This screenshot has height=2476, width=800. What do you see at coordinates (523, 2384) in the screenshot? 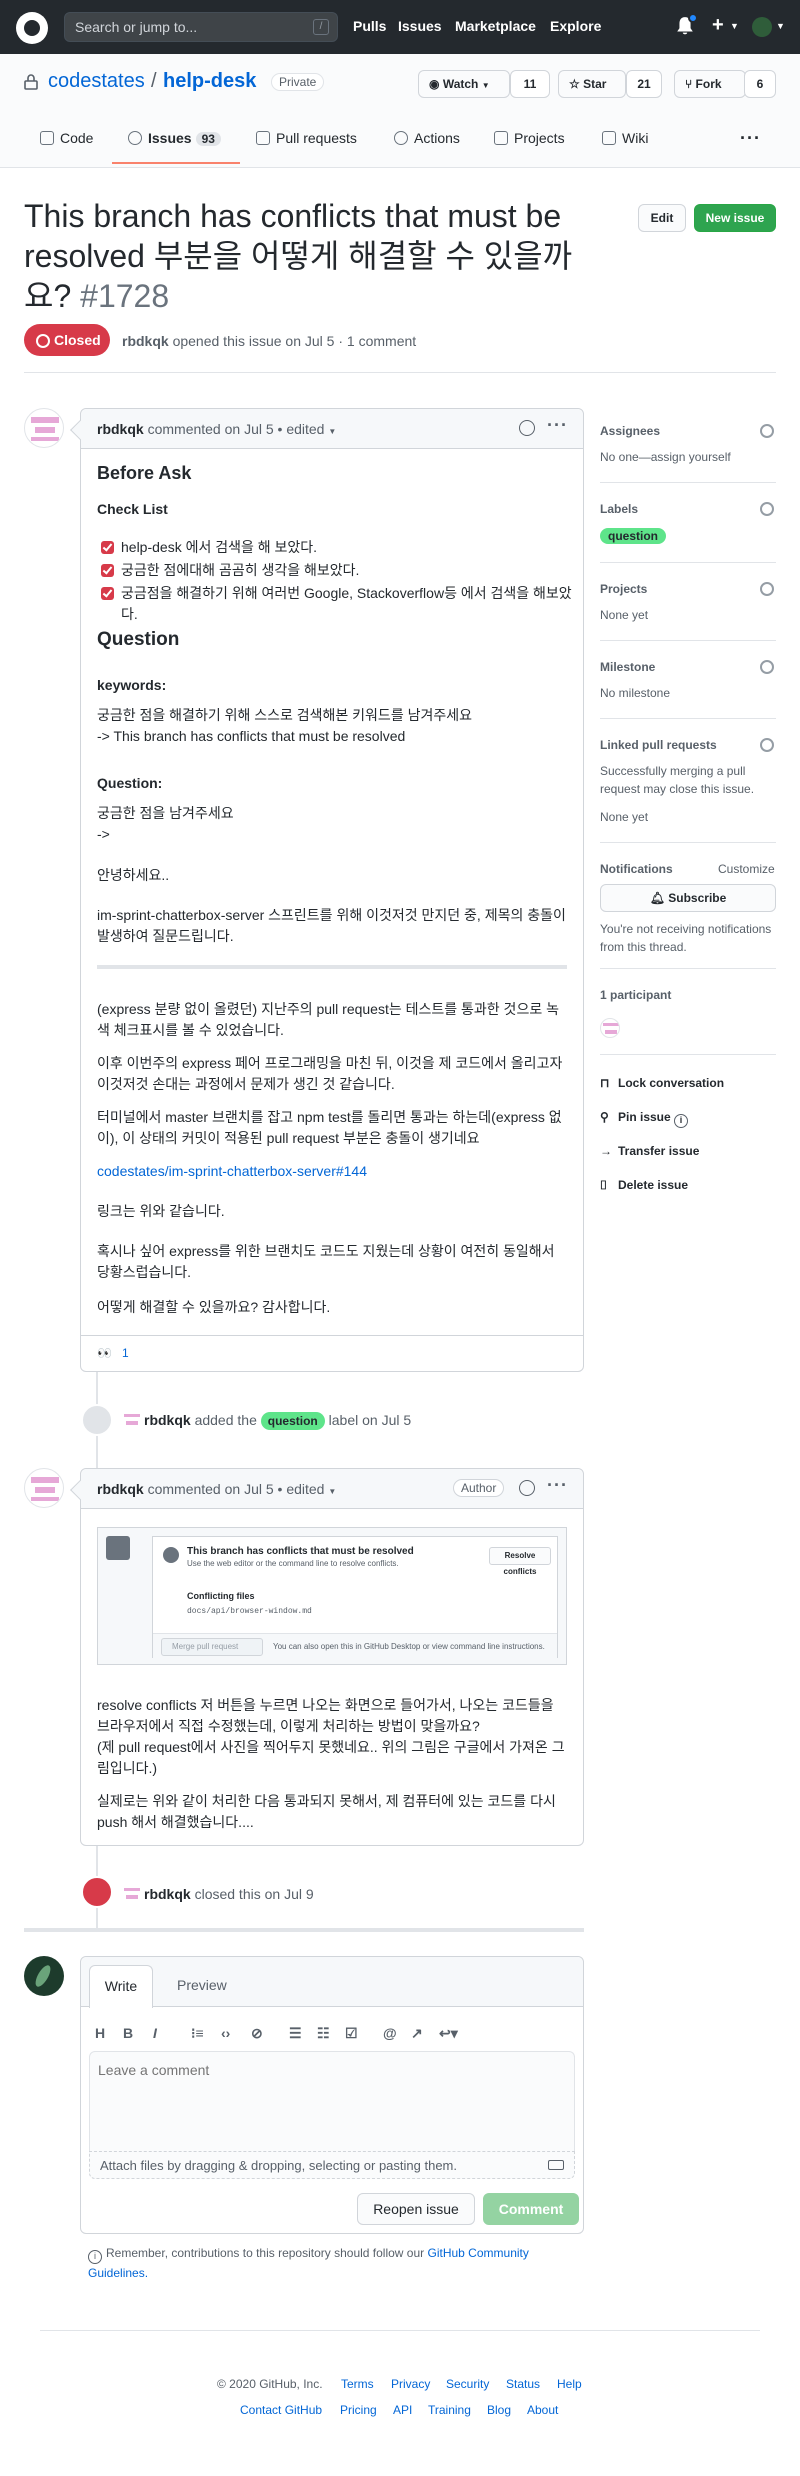
I see `footer-link: Status` at bounding box center [523, 2384].